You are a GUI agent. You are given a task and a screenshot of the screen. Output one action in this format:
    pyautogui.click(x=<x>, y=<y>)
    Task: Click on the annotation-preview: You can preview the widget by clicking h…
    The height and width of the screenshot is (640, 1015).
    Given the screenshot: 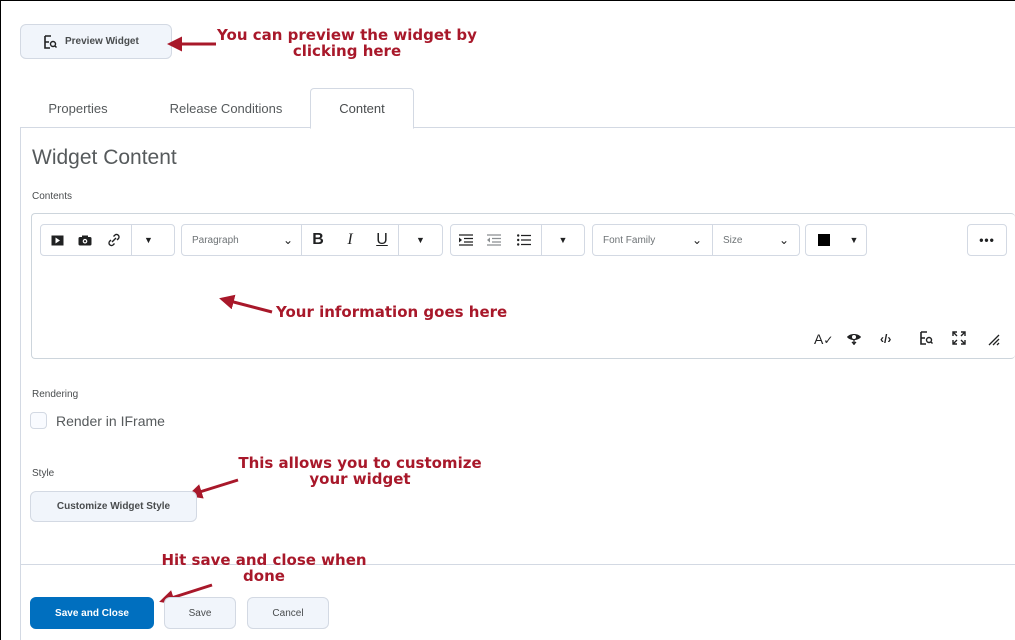 What is the action you would take?
    pyautogui.click(x=347, y=43)
    